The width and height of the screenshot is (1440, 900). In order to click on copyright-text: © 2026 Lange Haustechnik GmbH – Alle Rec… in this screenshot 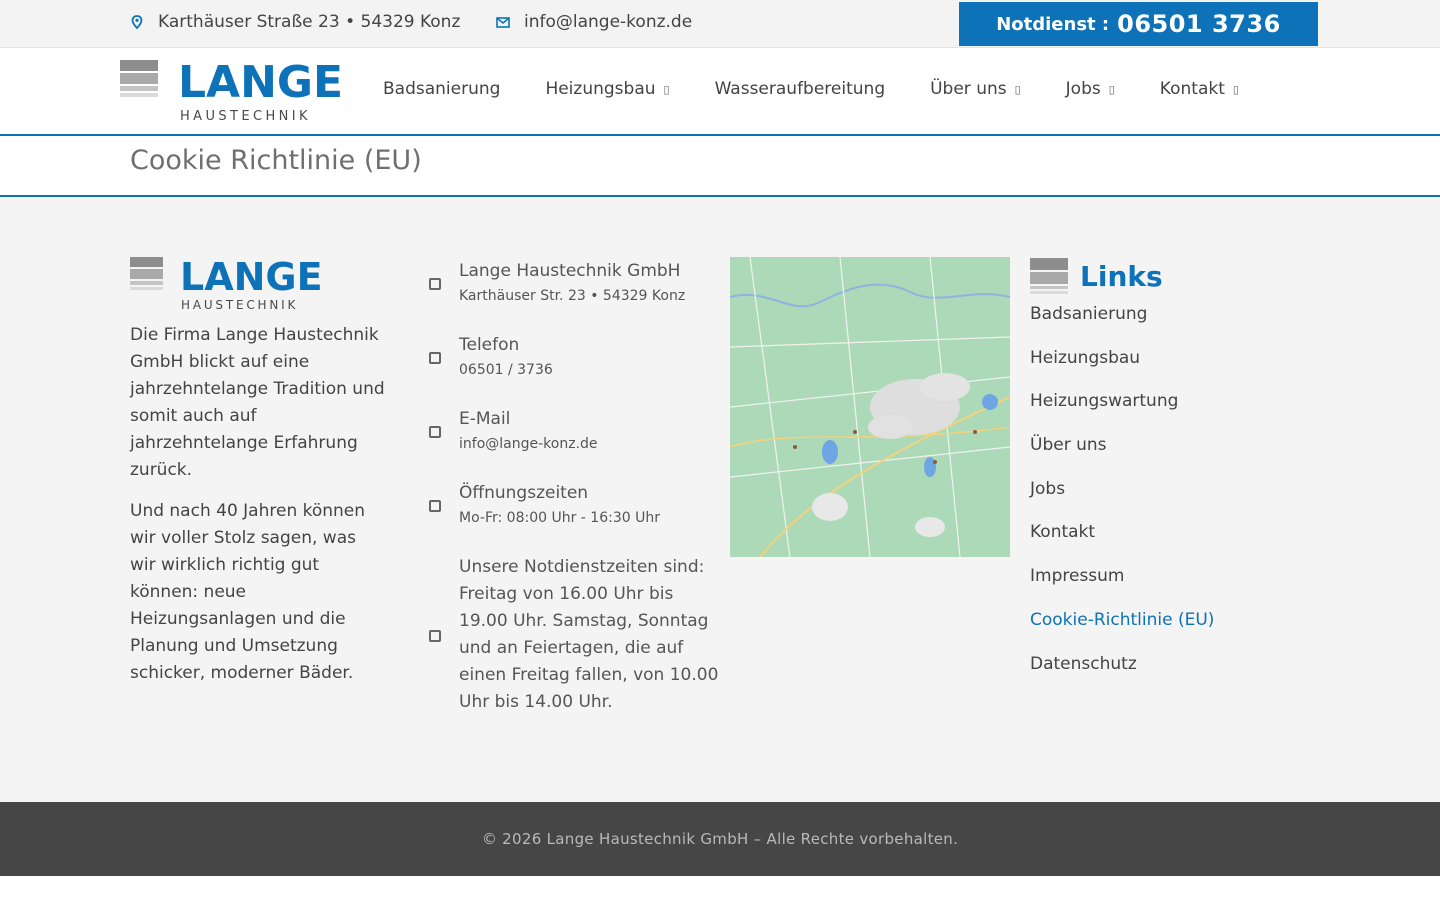, I will do `click(720, 839)`.